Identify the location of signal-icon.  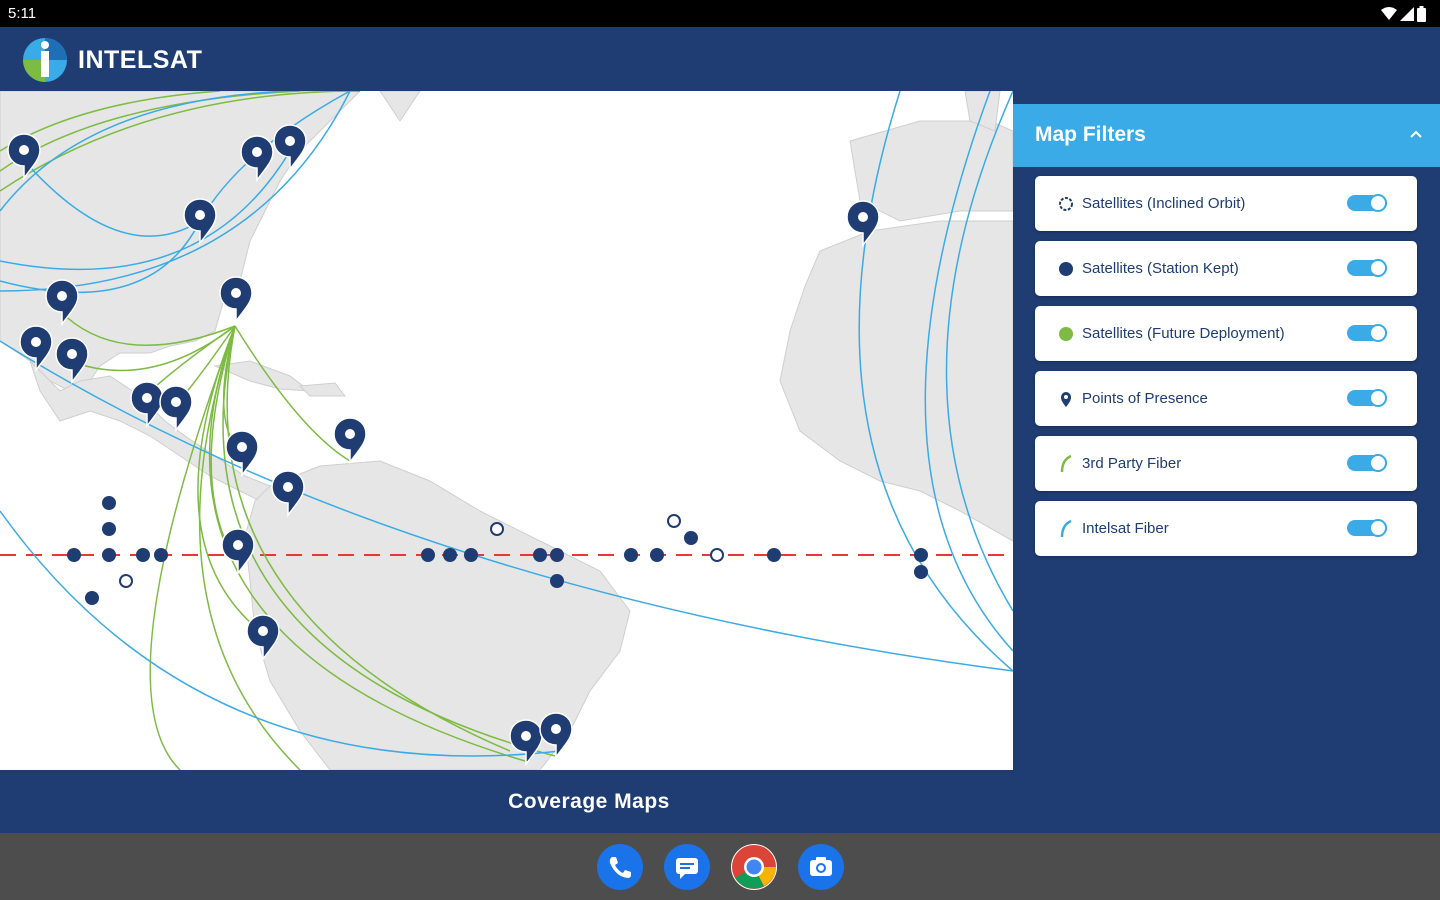
(1407, 13).